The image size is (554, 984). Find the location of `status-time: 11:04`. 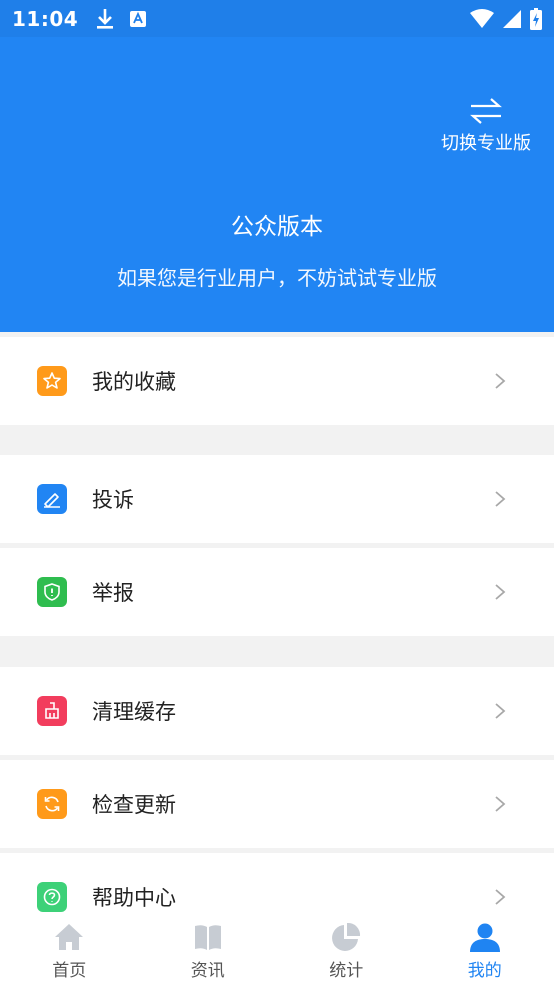

status-time: 11:04 is located at coordinates (45, 18).